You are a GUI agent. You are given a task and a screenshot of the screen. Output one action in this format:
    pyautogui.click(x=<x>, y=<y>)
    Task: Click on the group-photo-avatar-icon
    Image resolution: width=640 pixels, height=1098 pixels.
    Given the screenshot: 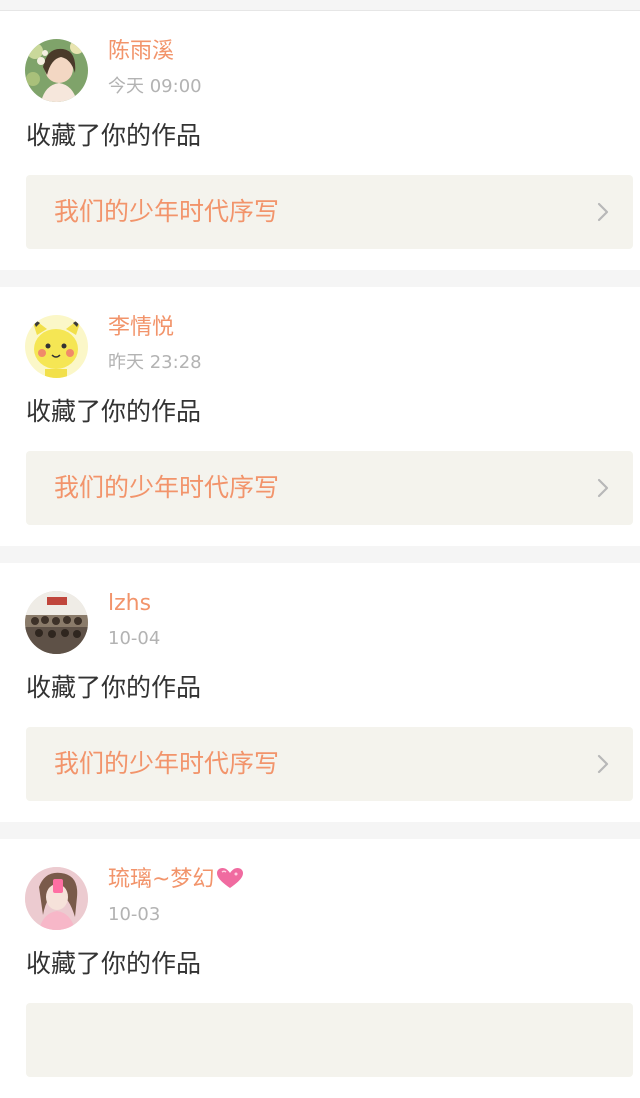 What is the action you would take?
    pyautogui.click(x=56, y=622)
    